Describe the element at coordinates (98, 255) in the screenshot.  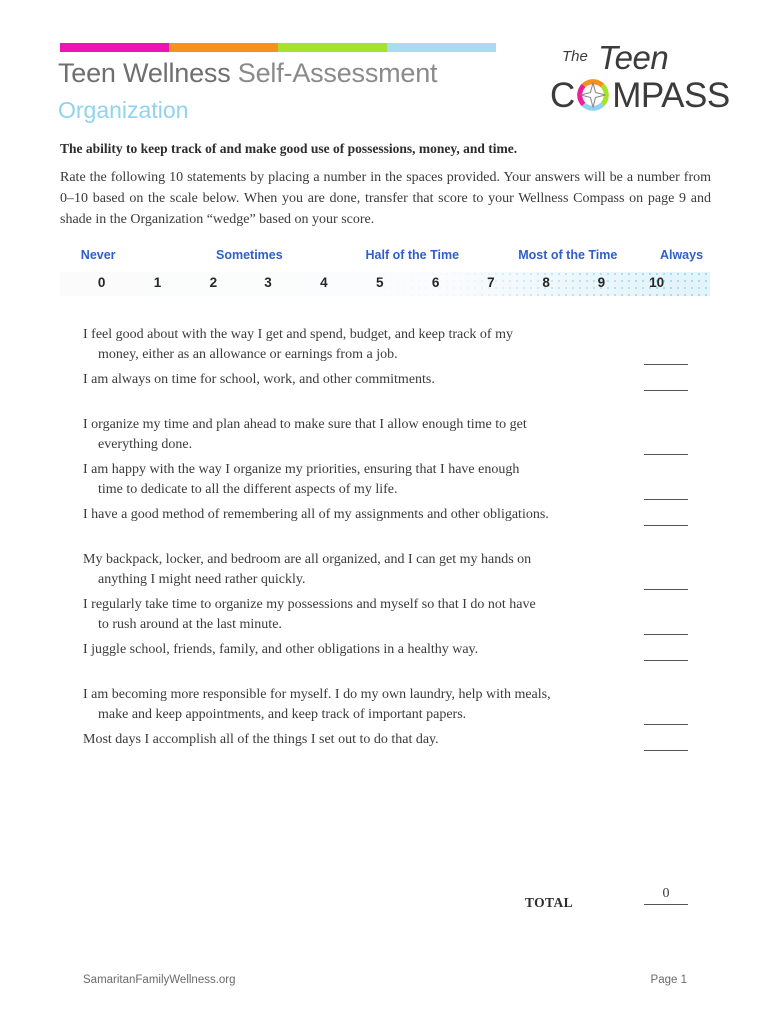
I see `scale-label-0: Never` at that location.